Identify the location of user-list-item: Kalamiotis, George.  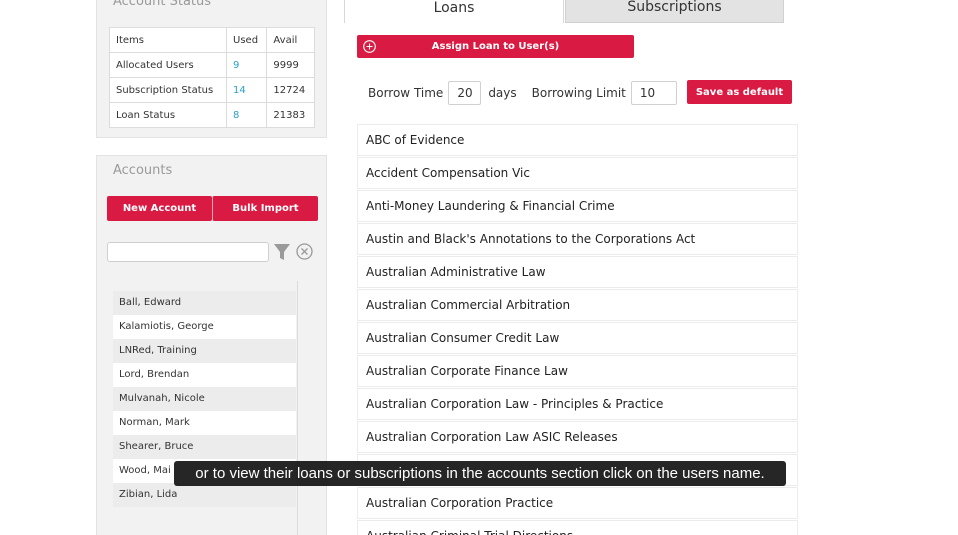
(204, 327).